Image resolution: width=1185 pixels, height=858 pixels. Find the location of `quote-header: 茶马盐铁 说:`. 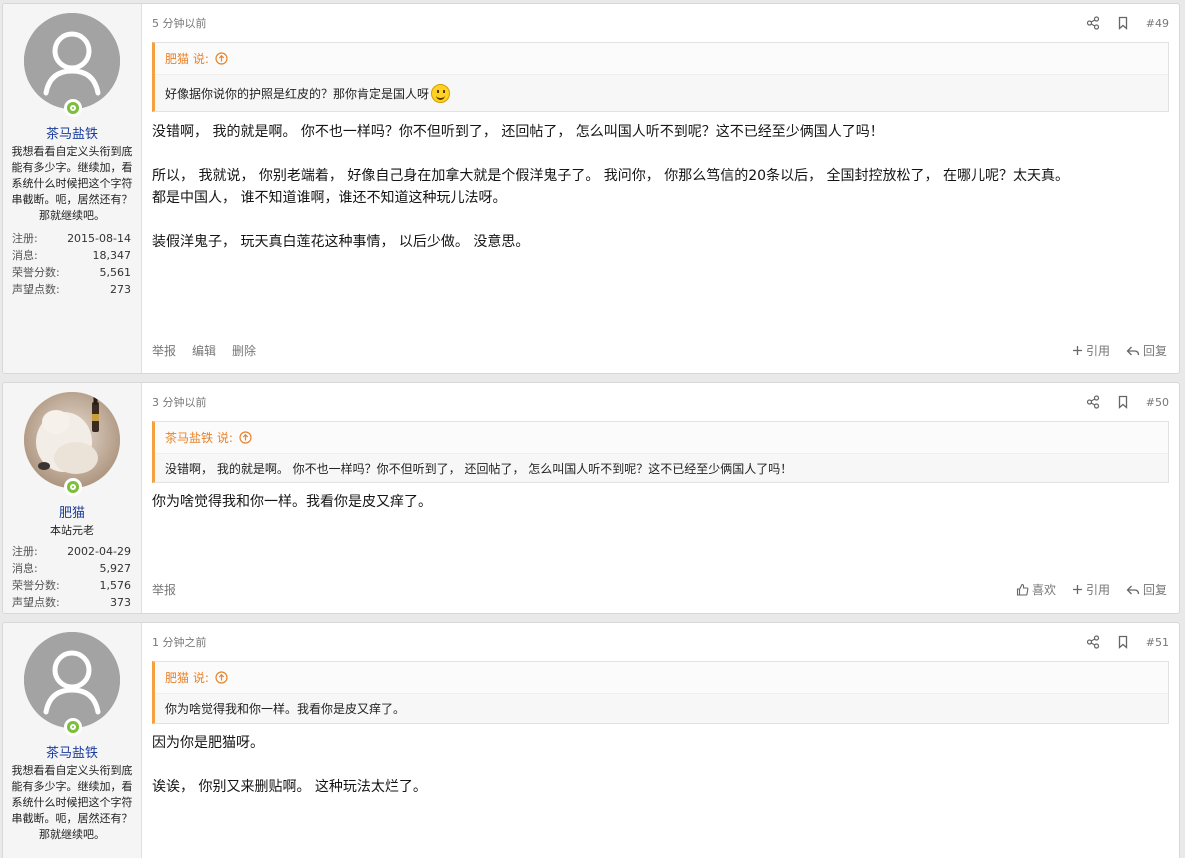

quote-header: 茶马盐铁 说: is located at coordinates (661, 438).